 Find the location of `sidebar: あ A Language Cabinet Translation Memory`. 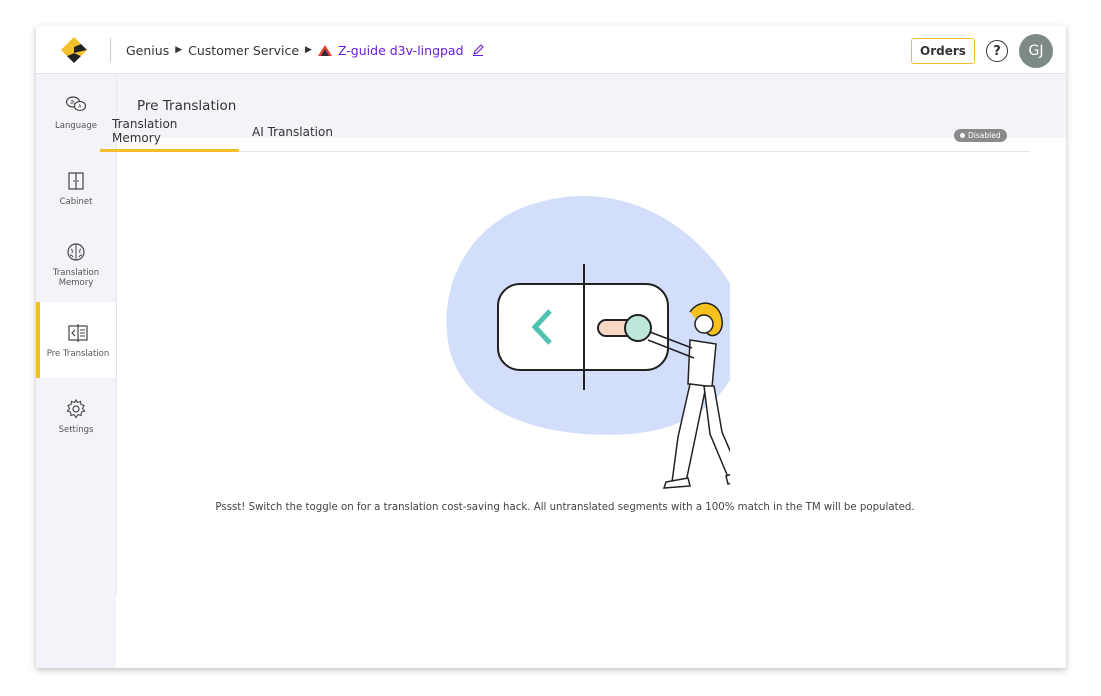

sidebar: あ A Language Cabinet Translation Memory is located at coordinates (76, 371).